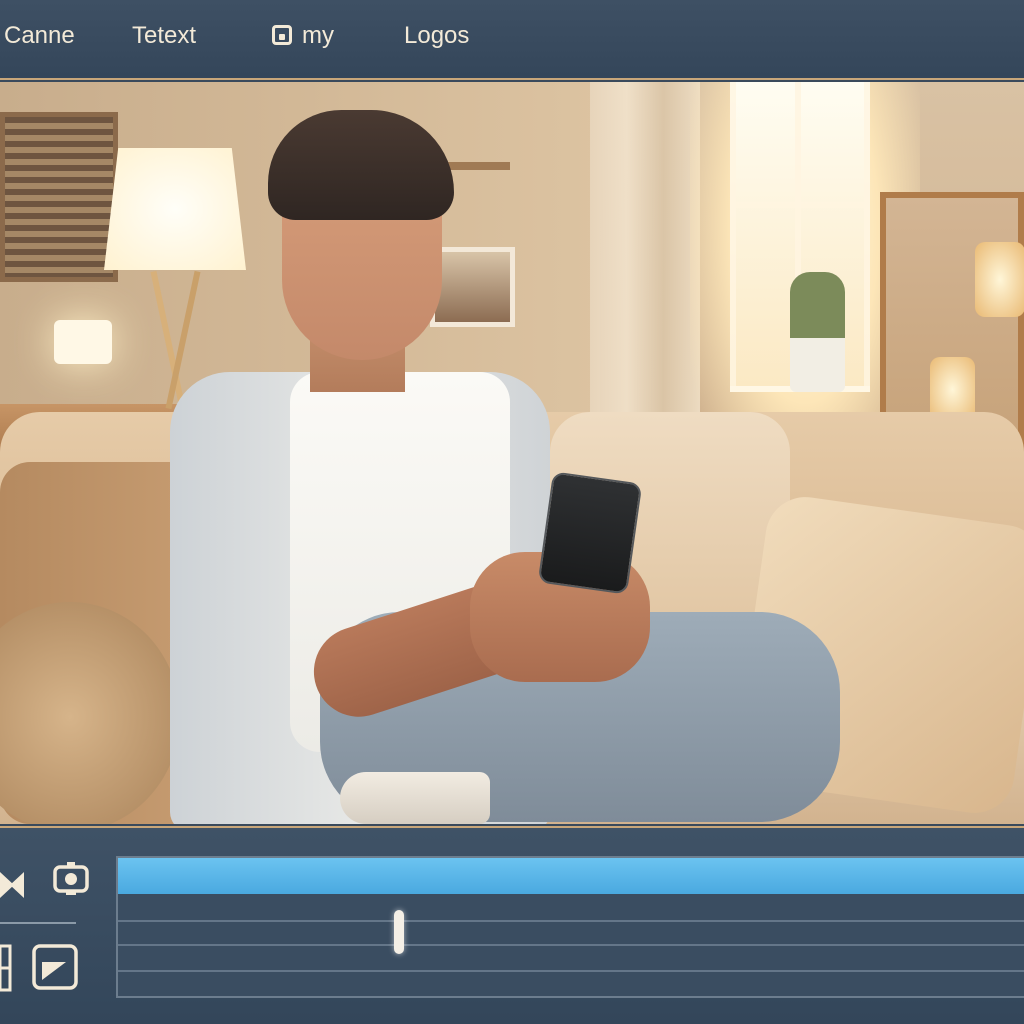 This screenshot has height=1024, width=1024. Describe the element at coordinates (318, 35) in the screenshot. I see `menu-item-label: my` at that location.